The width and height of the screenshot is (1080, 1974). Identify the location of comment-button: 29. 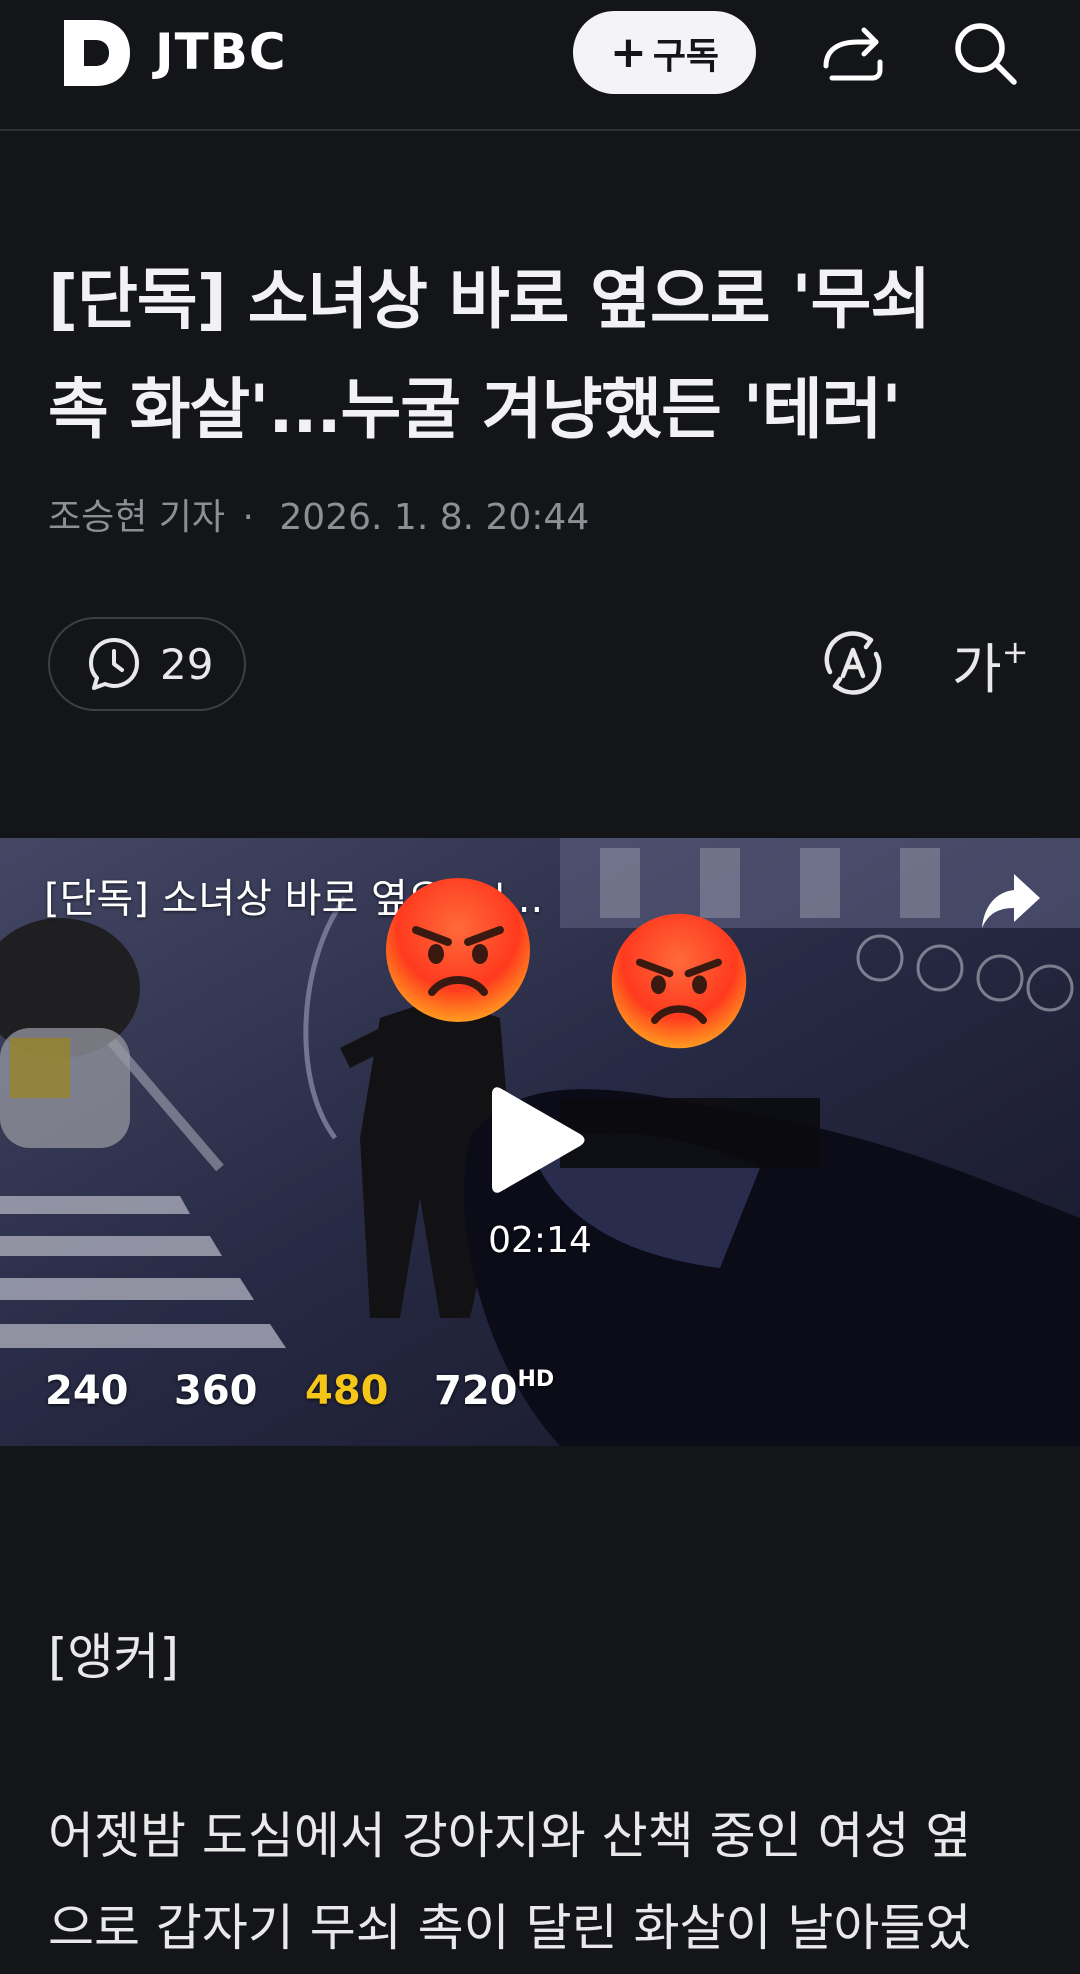
(147, 664).